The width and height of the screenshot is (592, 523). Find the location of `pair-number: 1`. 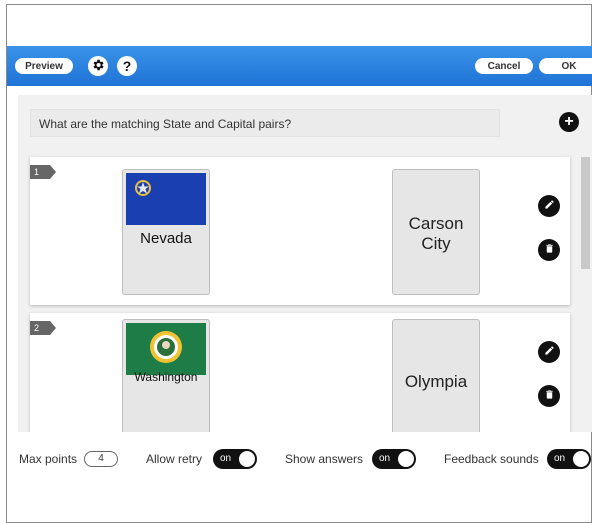

pair-number: 1 is located at coordinates (43, 172).